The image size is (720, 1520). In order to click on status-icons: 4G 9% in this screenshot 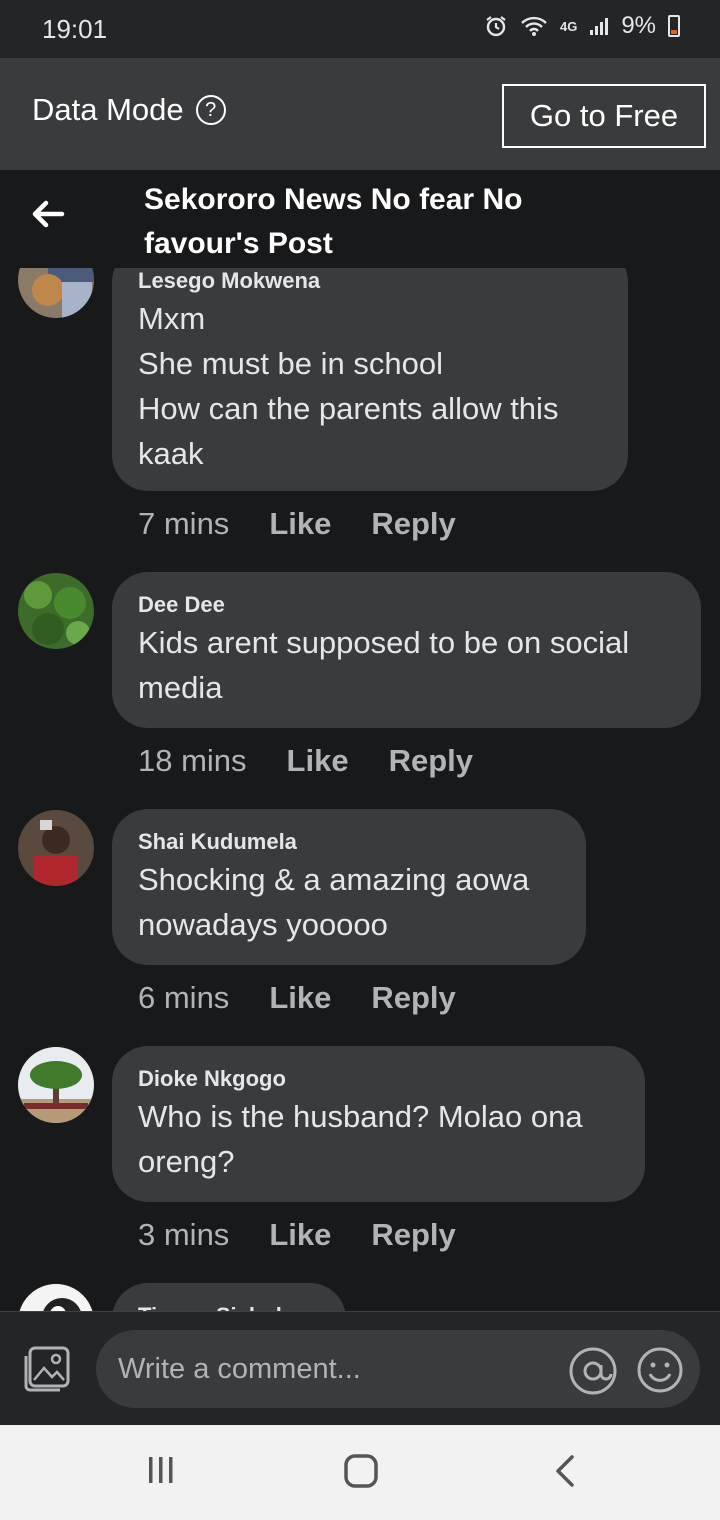, I will do `click(582, 26)`.